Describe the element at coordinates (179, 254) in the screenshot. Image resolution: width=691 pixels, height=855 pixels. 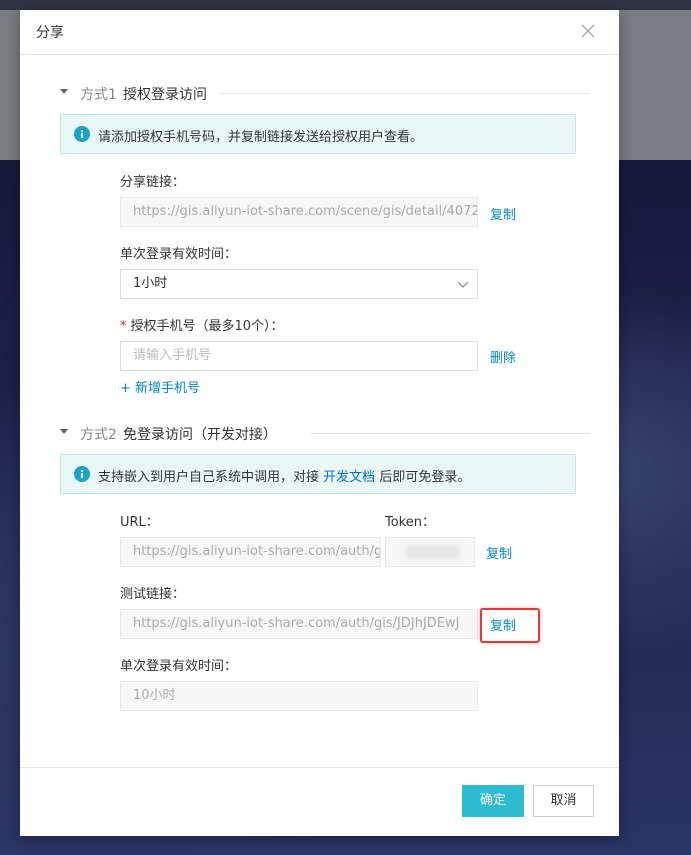
I see `validity-label: 单次登录有效时间：` at that location.